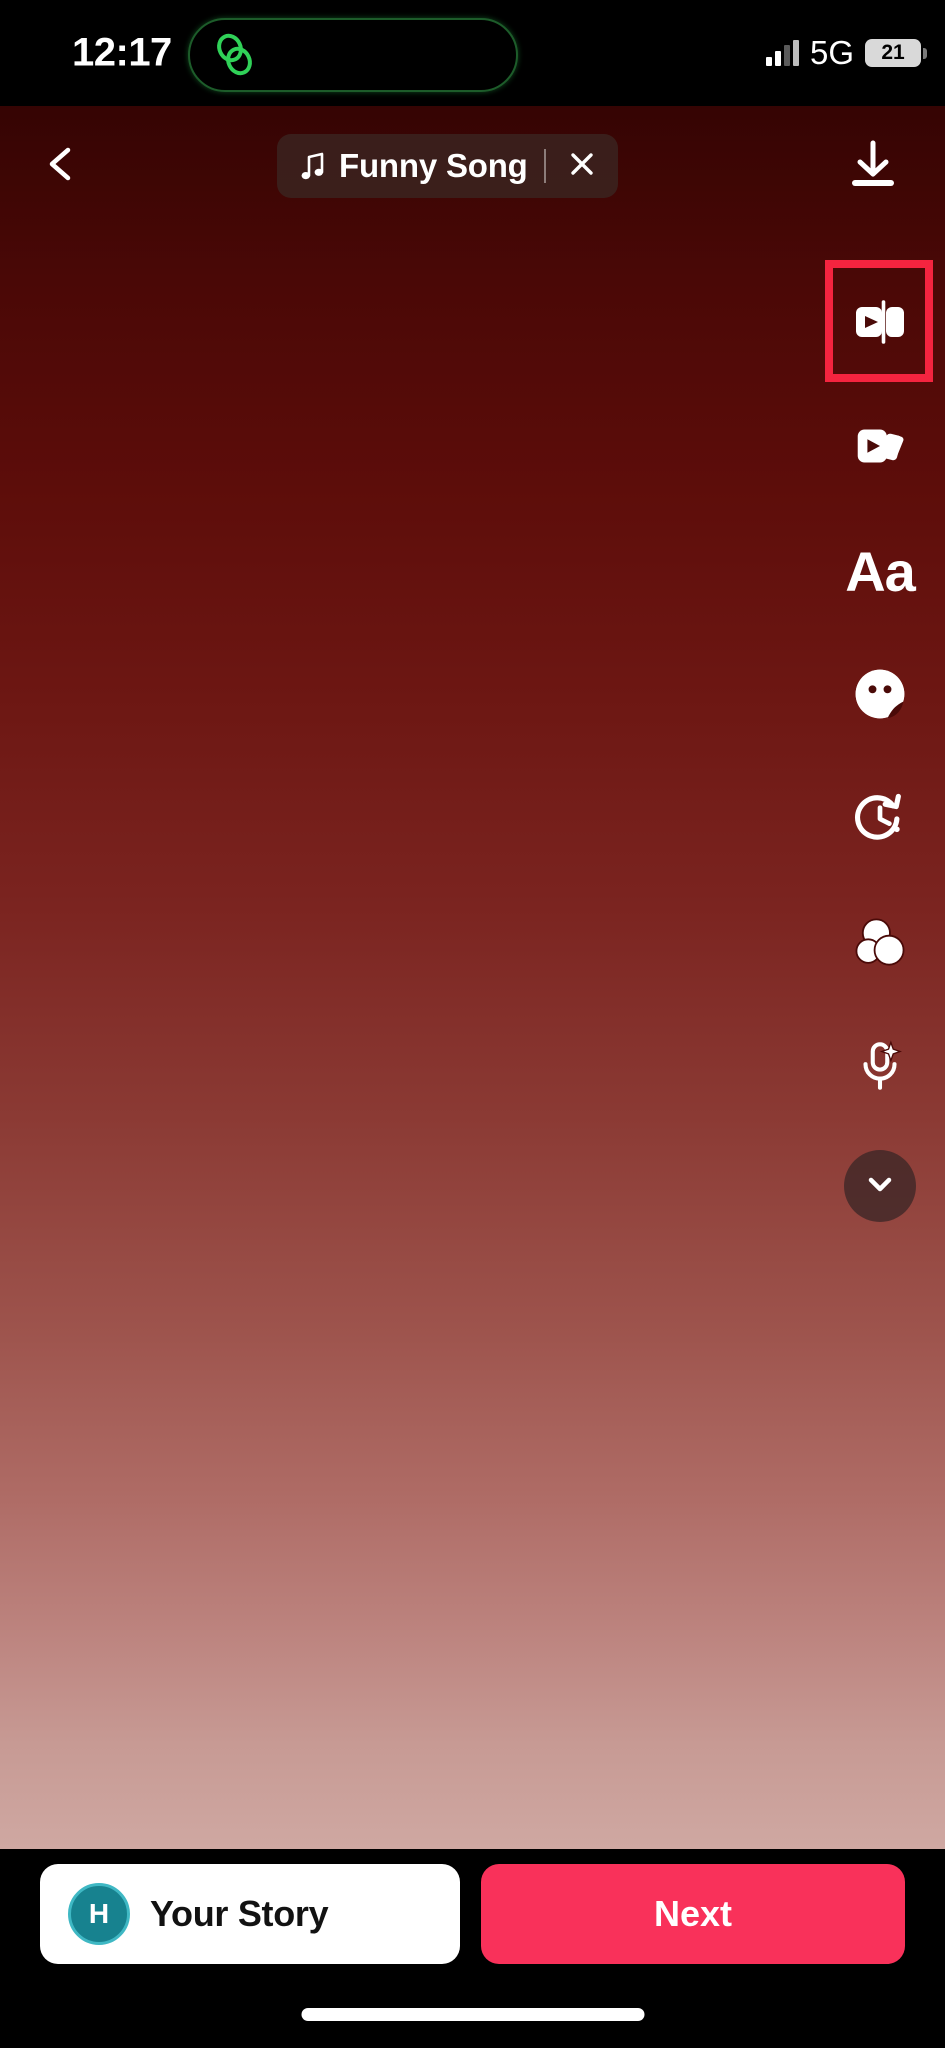  I want to click on clips-stack-icon, so click(880, 448).